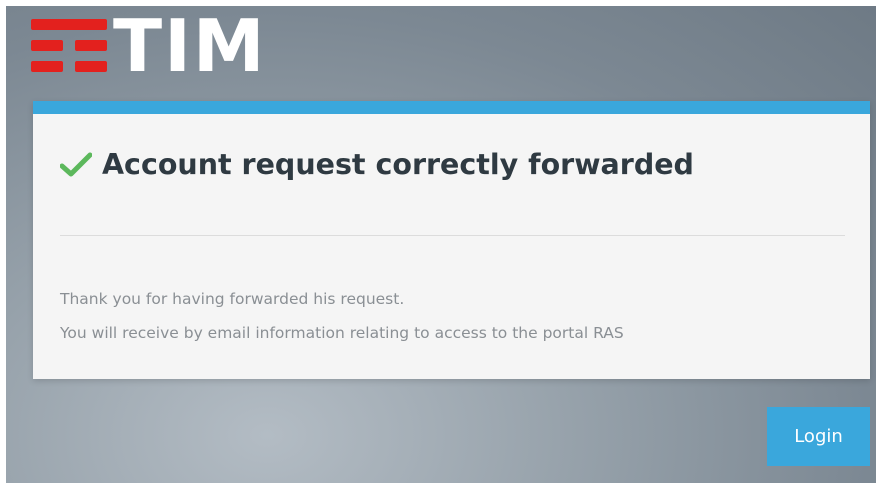  What do you see at coordinates (76, 164) in the screenshot?
I see `check-icon` at bounding box center [76, 164].